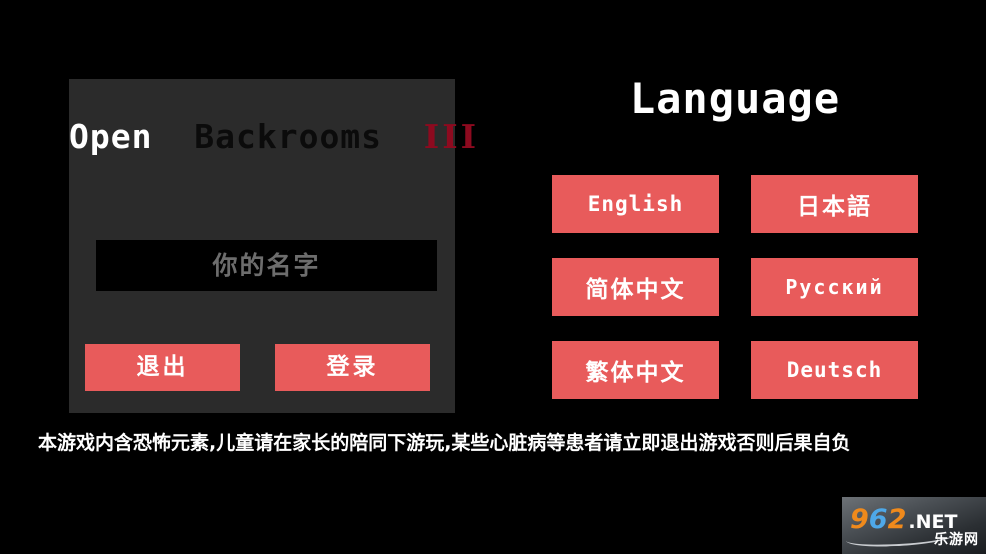 The height and width of the screenshot is (554, 986). What do you see at coordinates (635, 370) in the screenshot?
I see `language-button-traditional-chinese: 繁体中文` at bounding box center [635, 370].